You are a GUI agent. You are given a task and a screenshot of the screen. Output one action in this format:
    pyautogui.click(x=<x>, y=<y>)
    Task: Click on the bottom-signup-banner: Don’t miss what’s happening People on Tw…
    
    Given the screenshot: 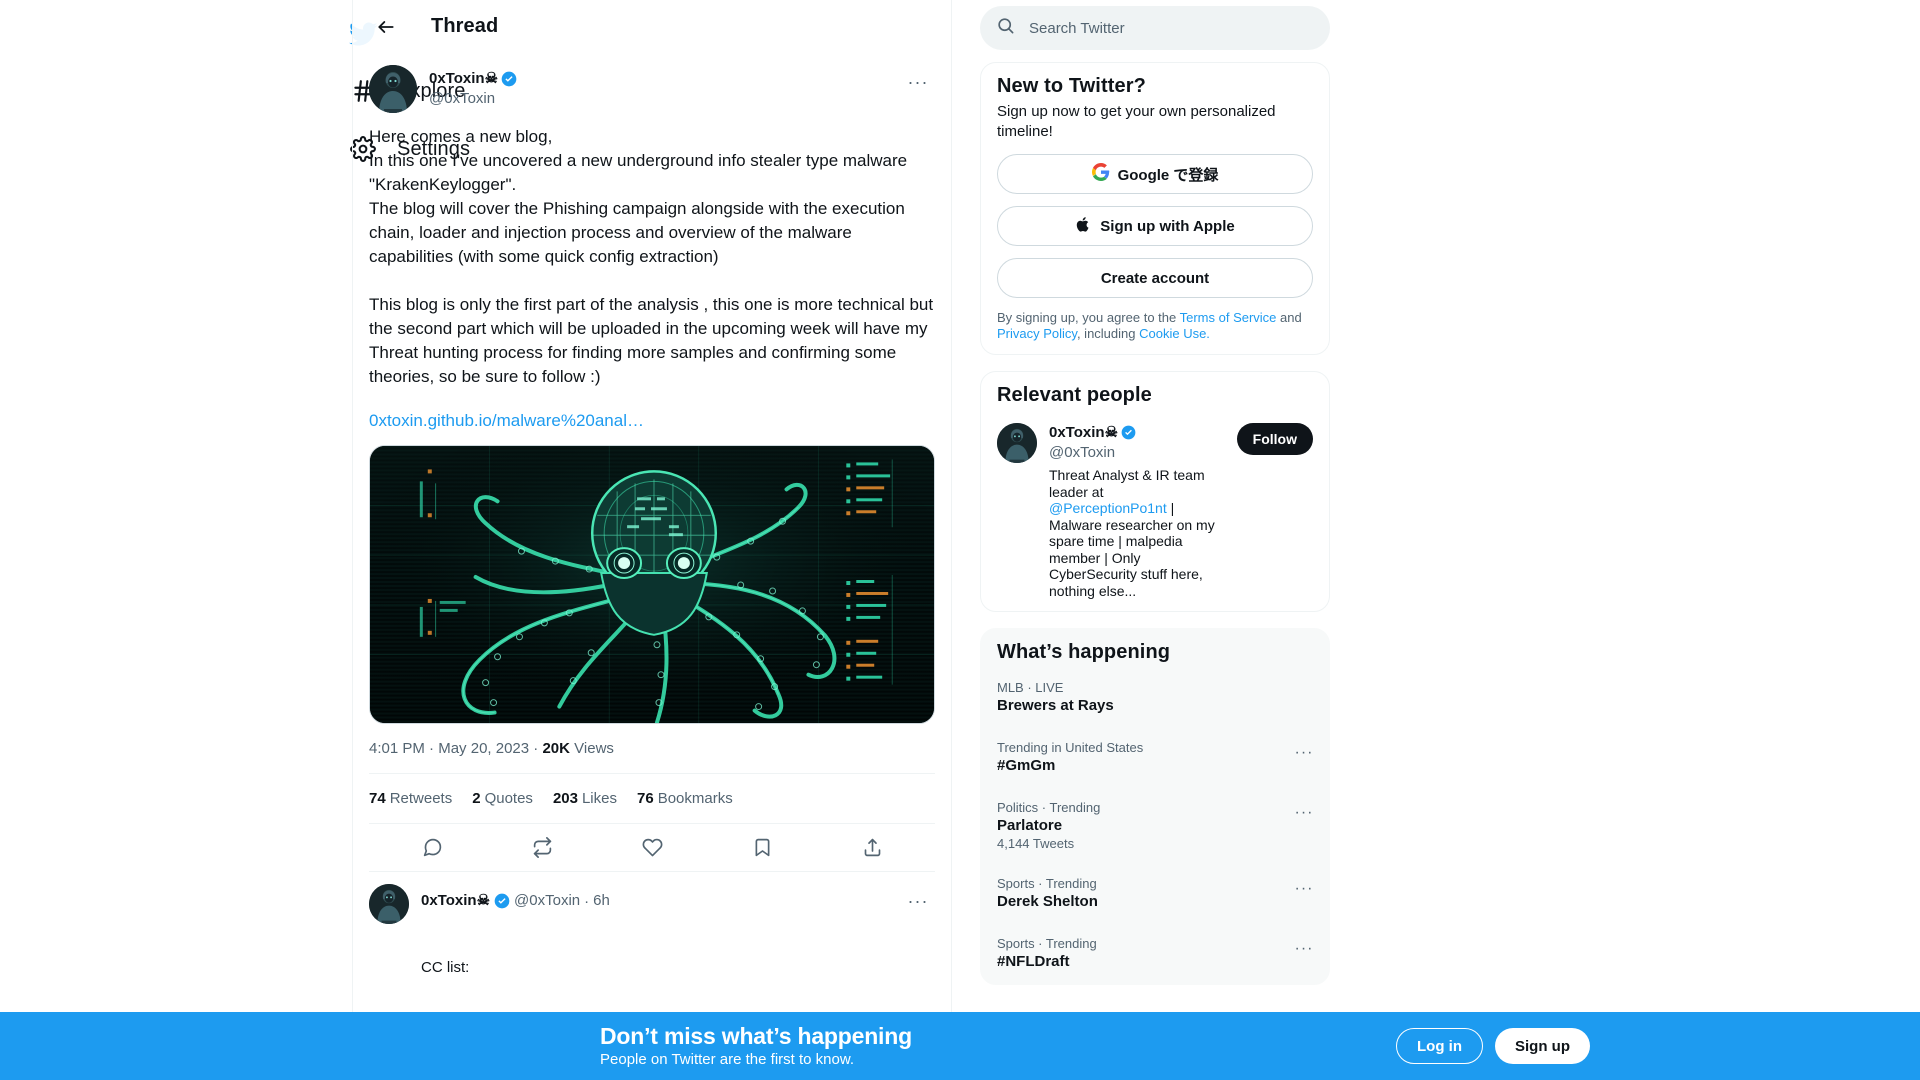 What is the action you would take?
    pyautogui.click(x=960, y=1046)
    